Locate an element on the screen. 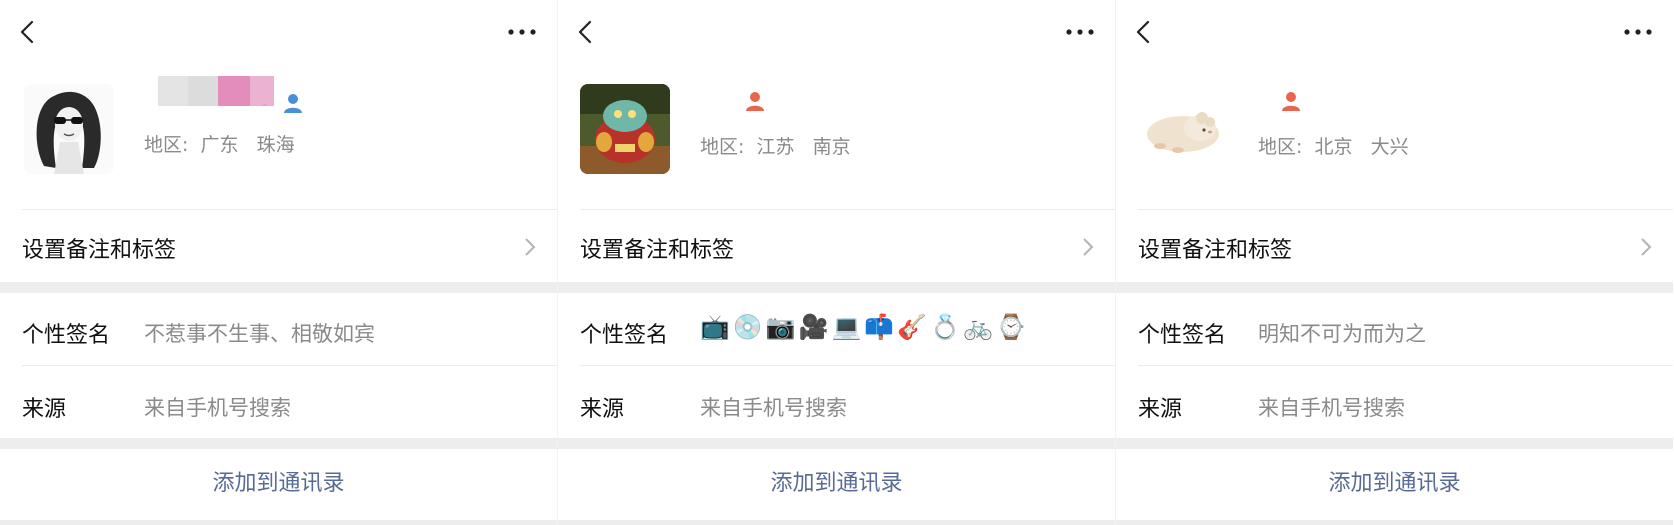 This screenshot has height=525, width=1674. signature-emoji-value: 📺💿📷🎥💻📫🎸💍🚲⌚ is located at coordinates (864, 327).